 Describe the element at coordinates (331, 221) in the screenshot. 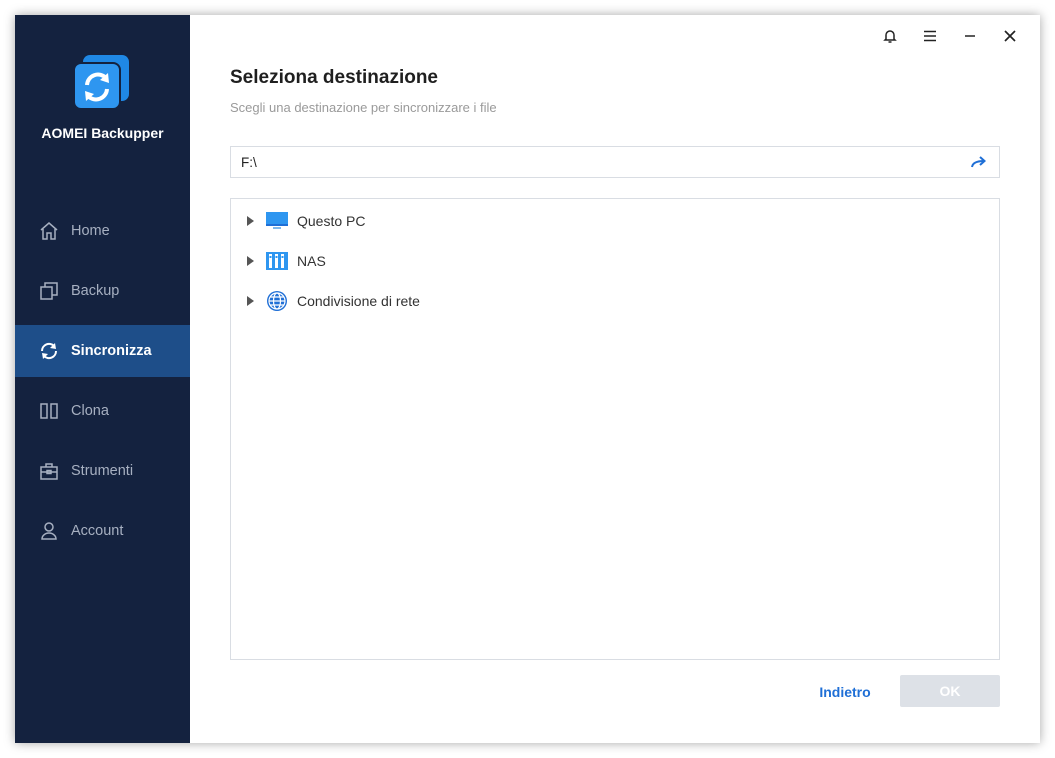

I see `tree-item-label: Questo PC` at that location.